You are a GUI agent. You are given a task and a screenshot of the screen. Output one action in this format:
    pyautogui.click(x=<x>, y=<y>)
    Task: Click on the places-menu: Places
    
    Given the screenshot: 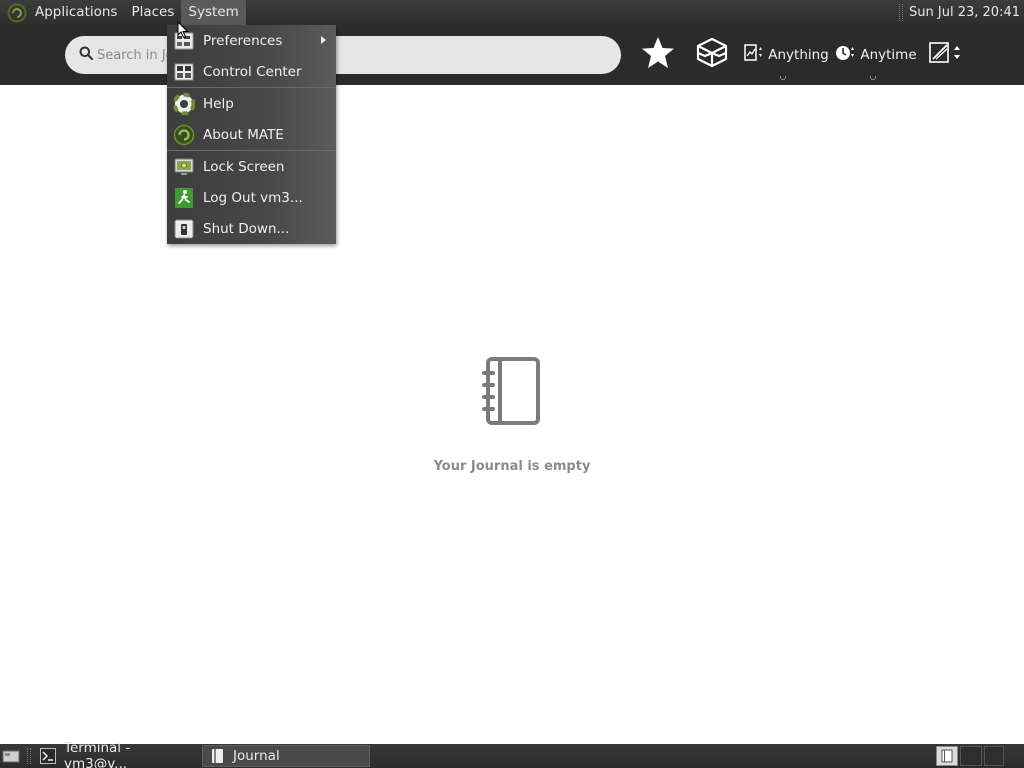 What is the action you would take?
    pyautogui.click(x=152, y=12)
    